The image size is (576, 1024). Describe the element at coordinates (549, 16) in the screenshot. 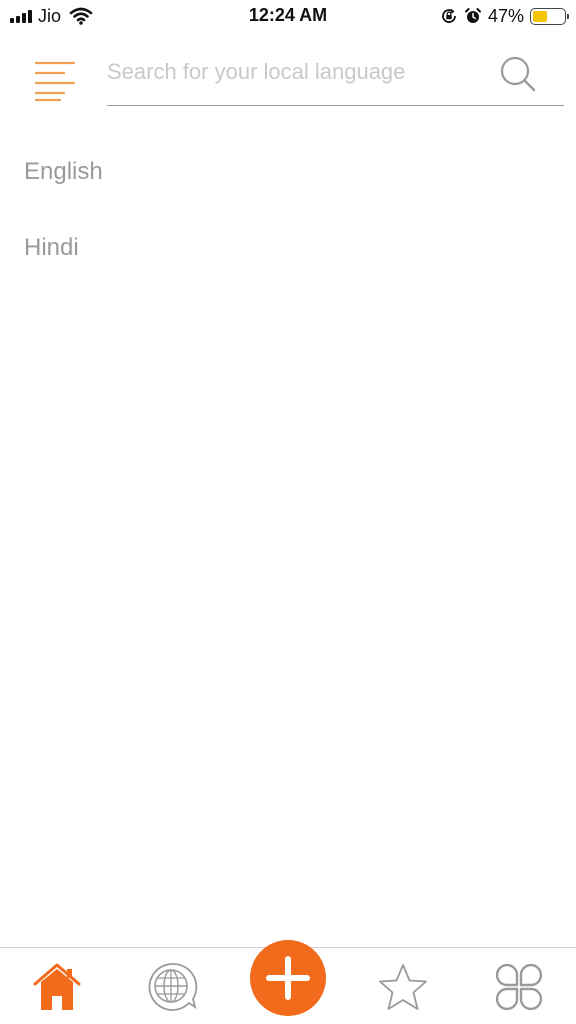

I see `battery-icon` at that location.